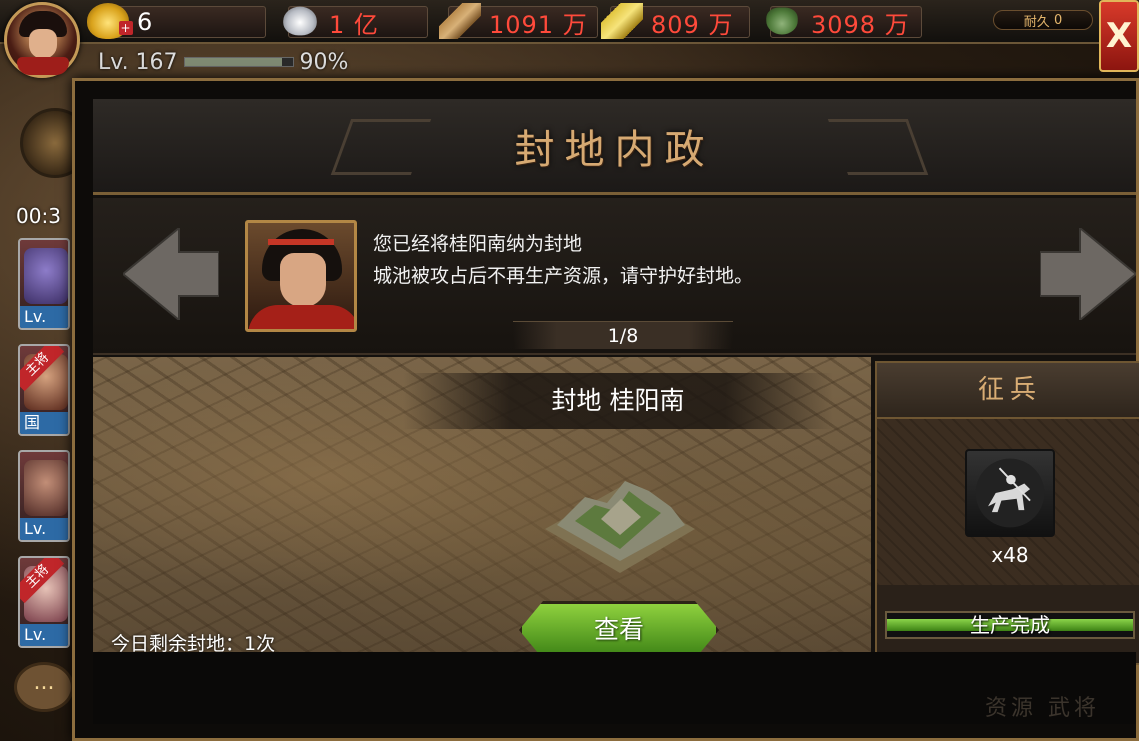 This screenshot has height=741, width=1139. What do you see at coordinates (614, 149) in the screenshot?
I see `dialog-title: 封地内政` at bounding box center [614, 149].